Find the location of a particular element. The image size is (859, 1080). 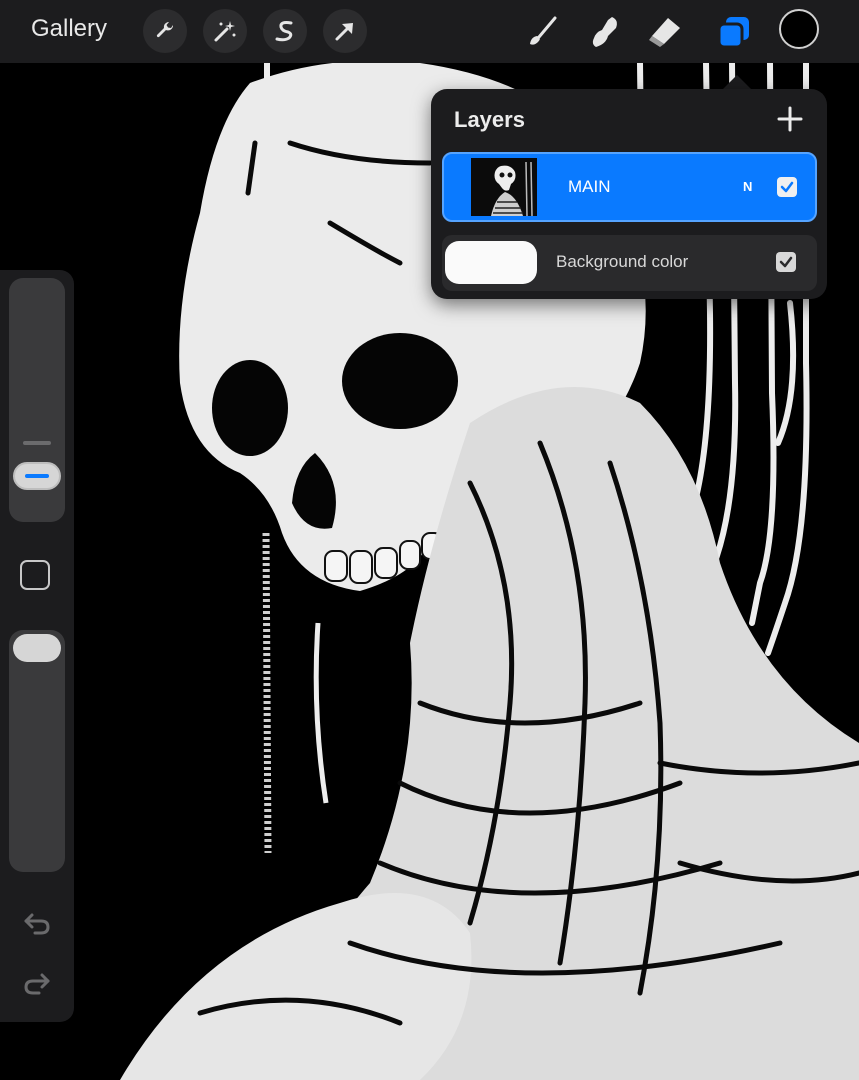

layer-name: MAIN is located at coordinates (589, 186).